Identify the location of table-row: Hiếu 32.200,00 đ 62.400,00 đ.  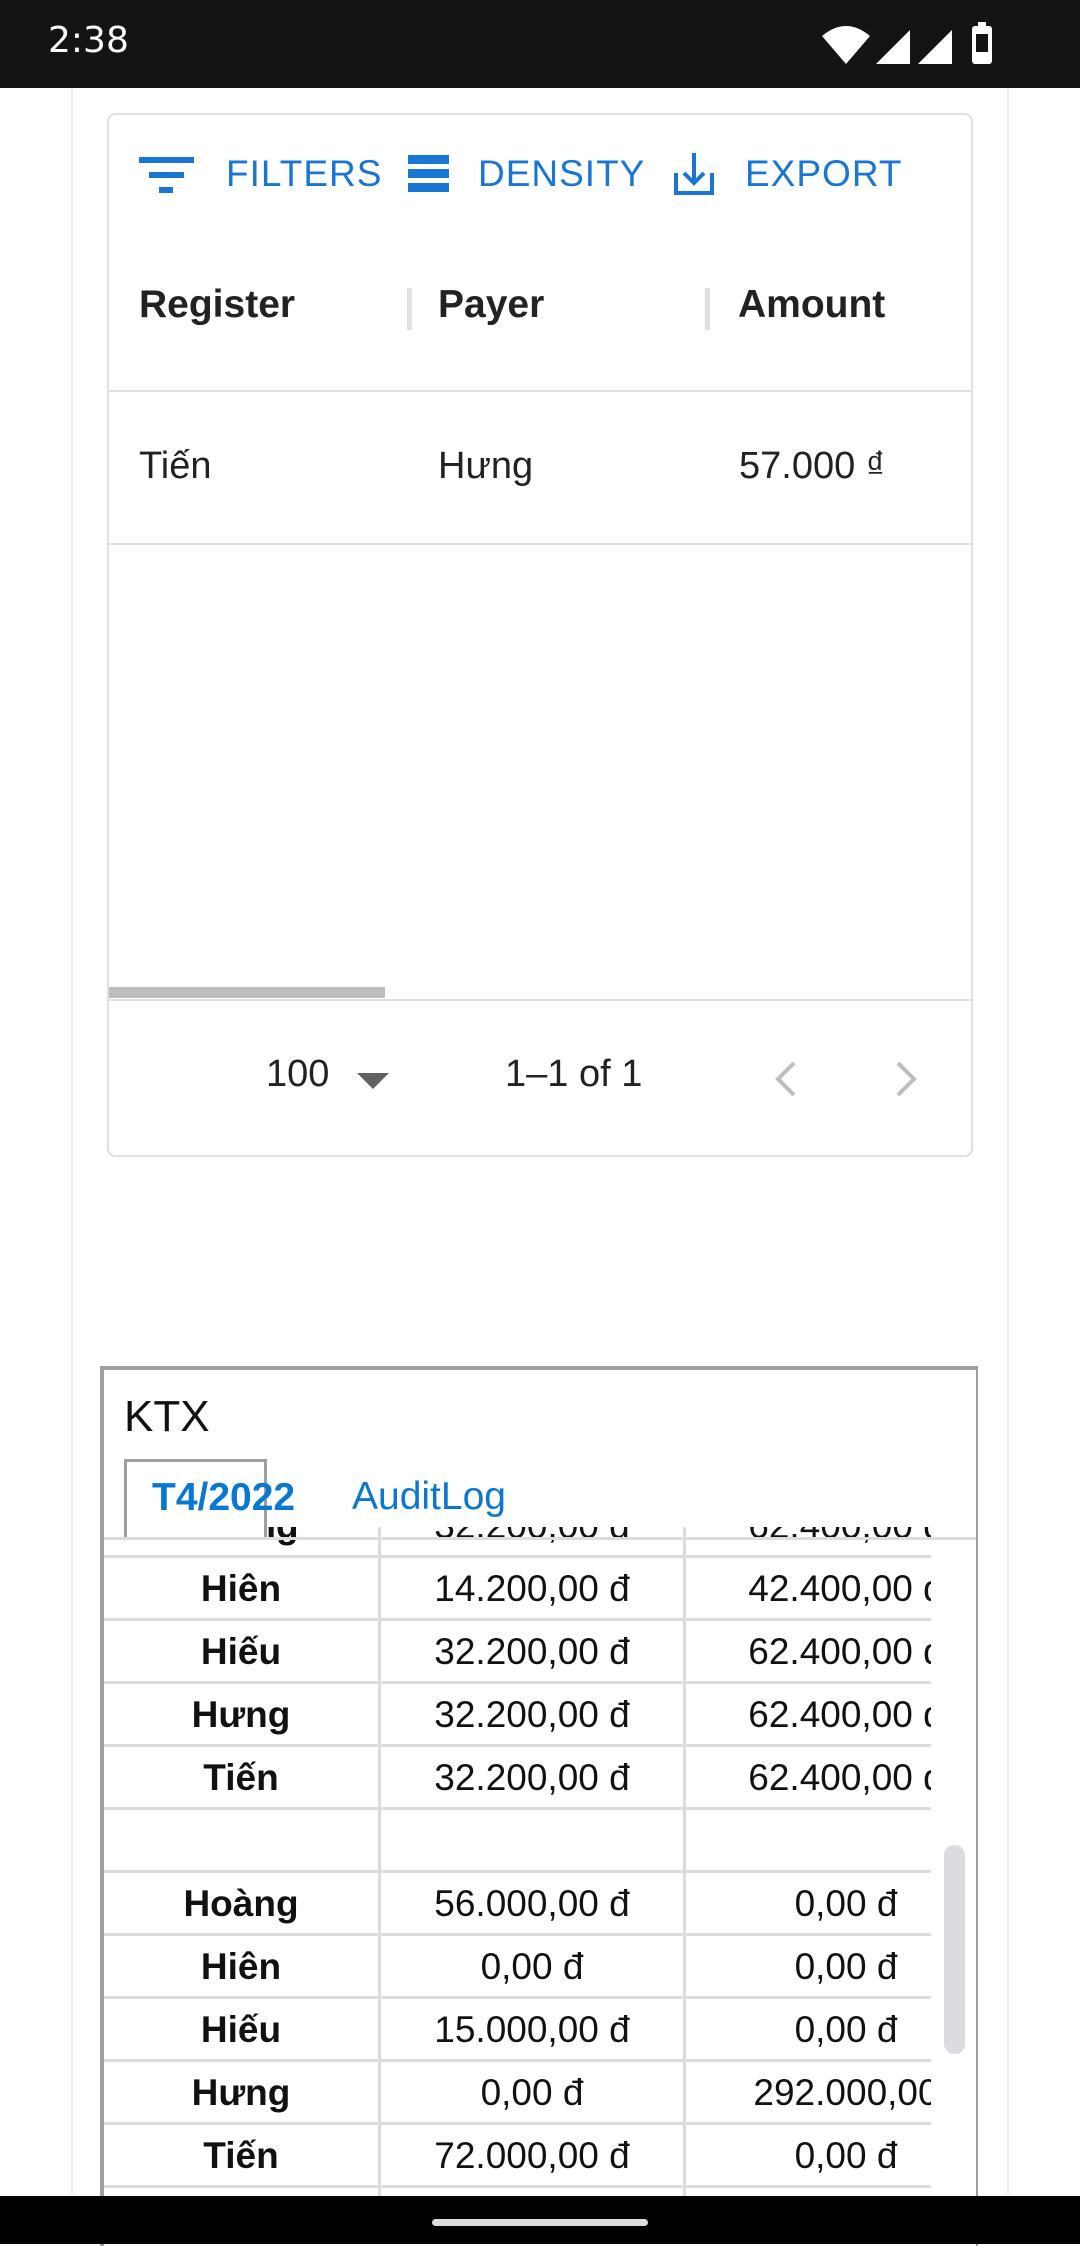
(517, 1652).